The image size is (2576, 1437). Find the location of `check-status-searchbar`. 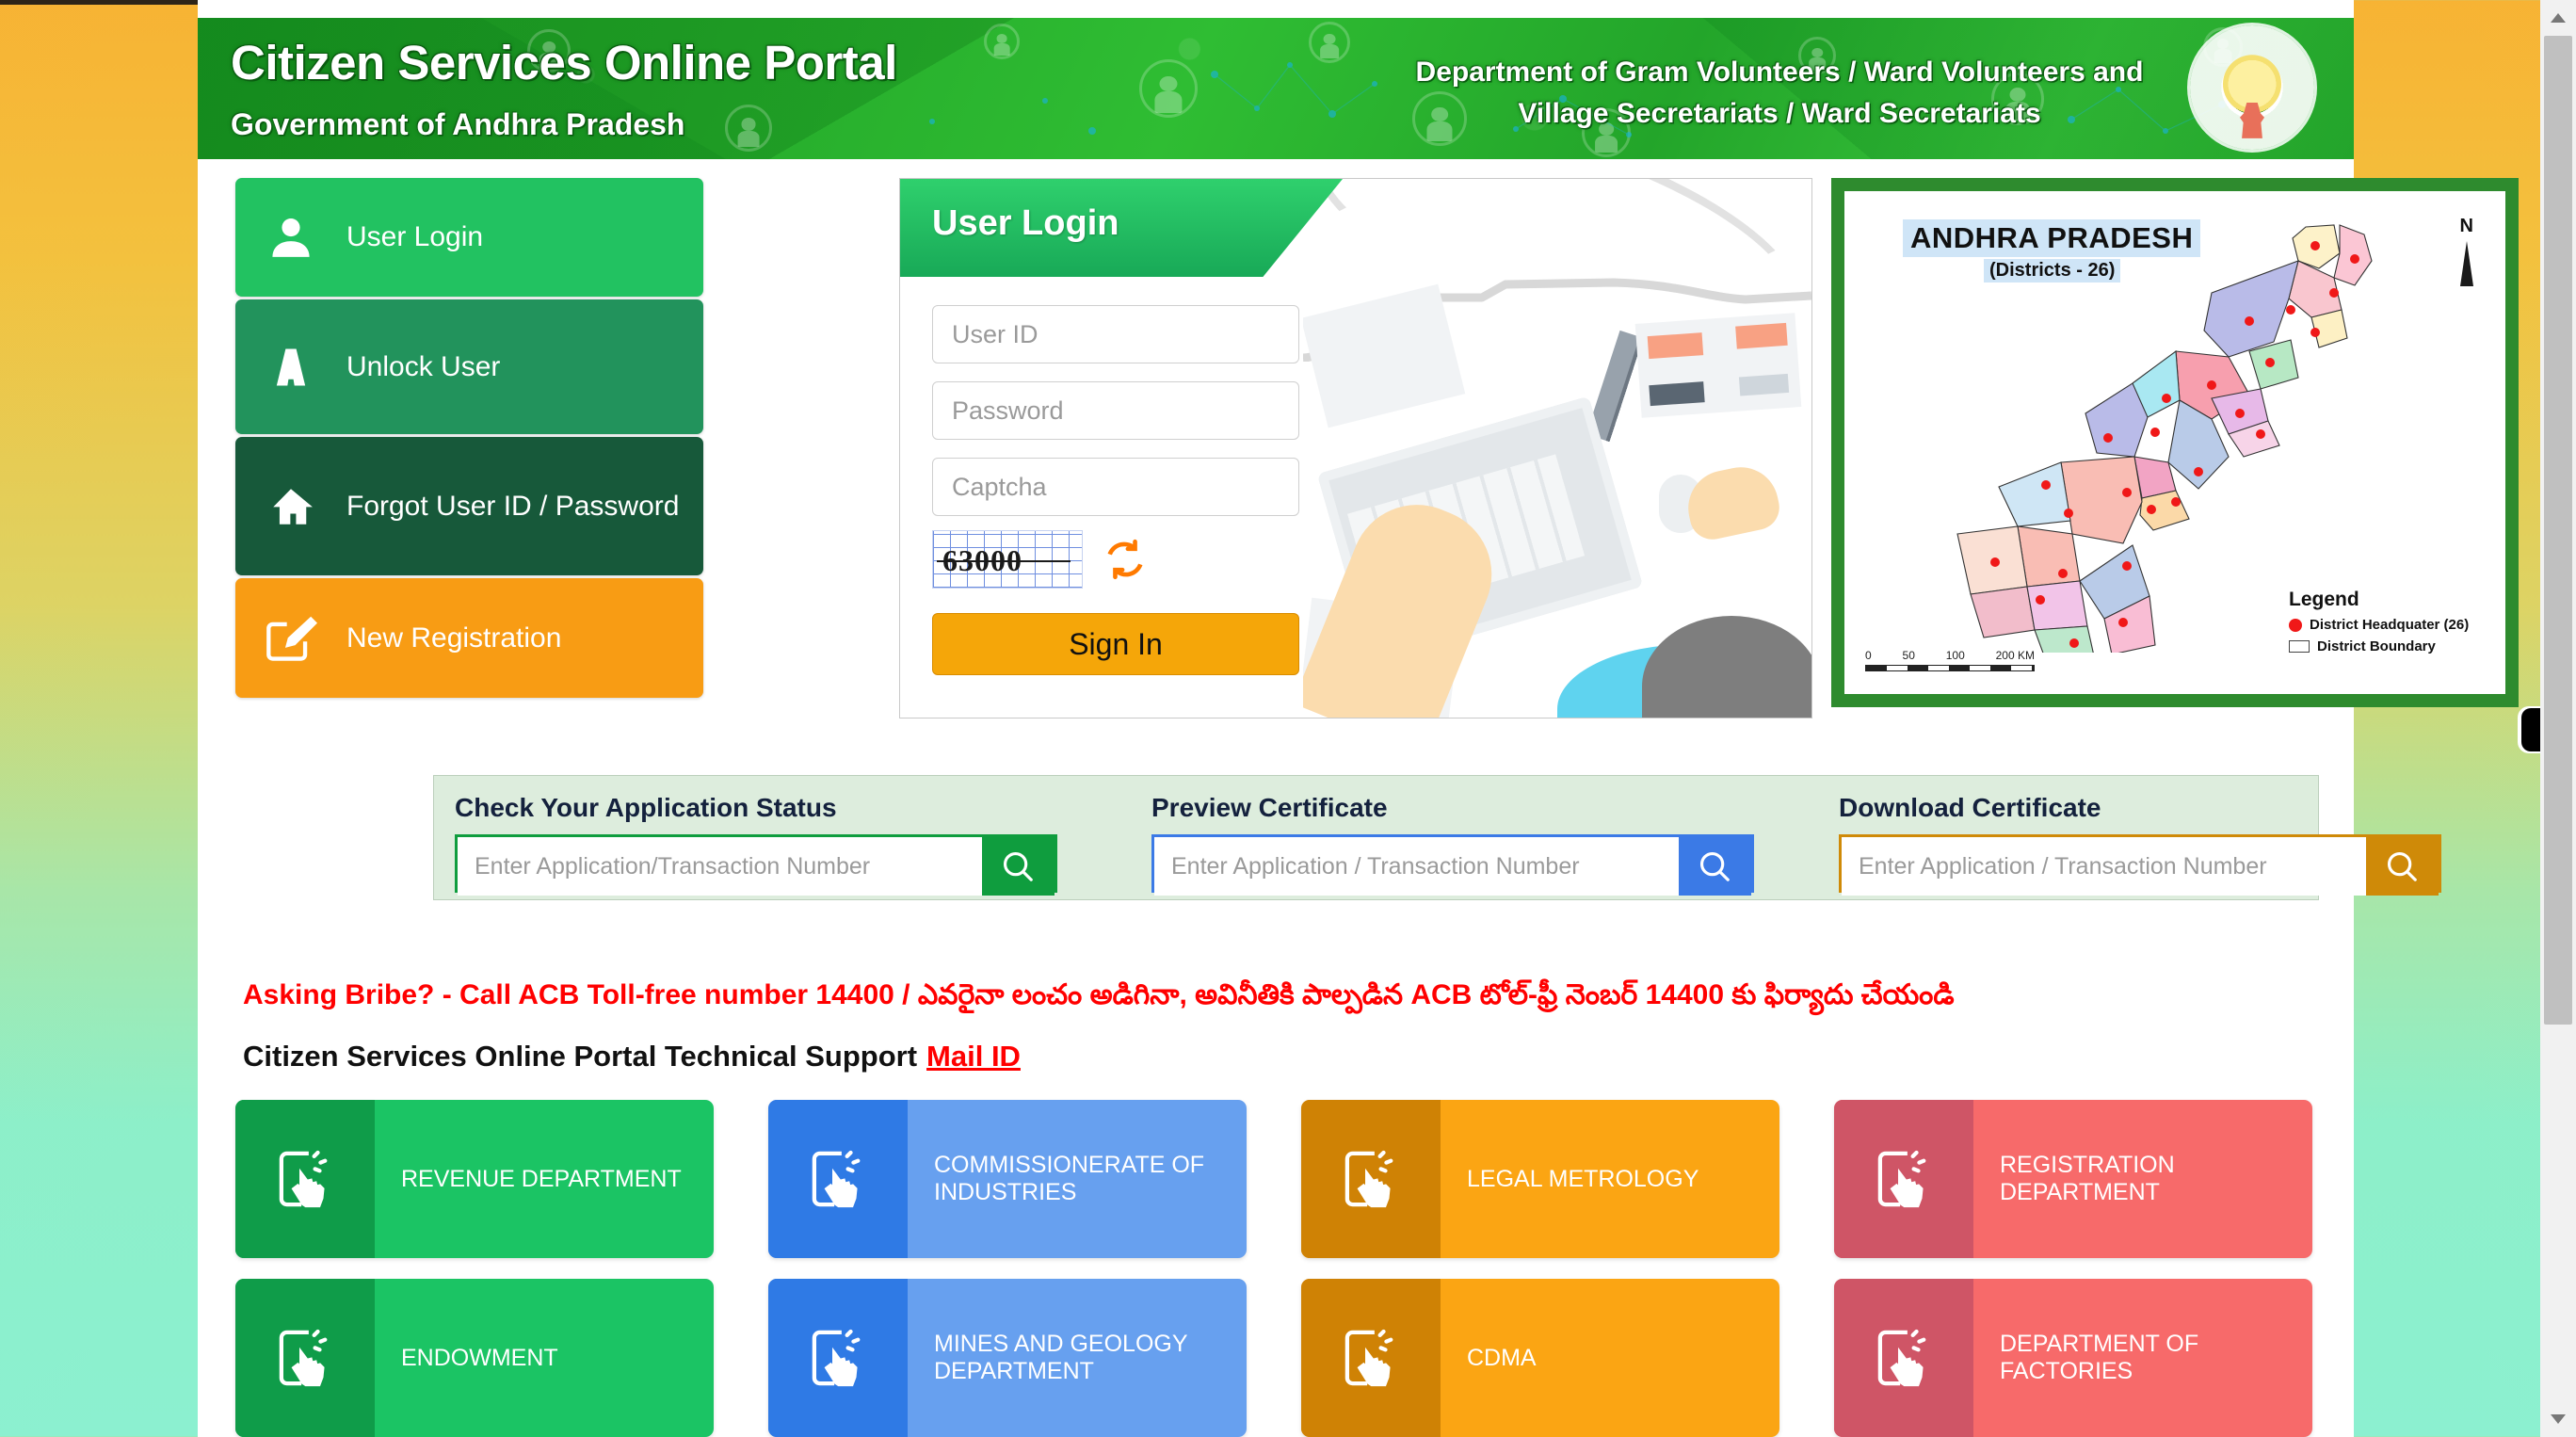

check-status-searchbar is located at coordinates (756, 865).